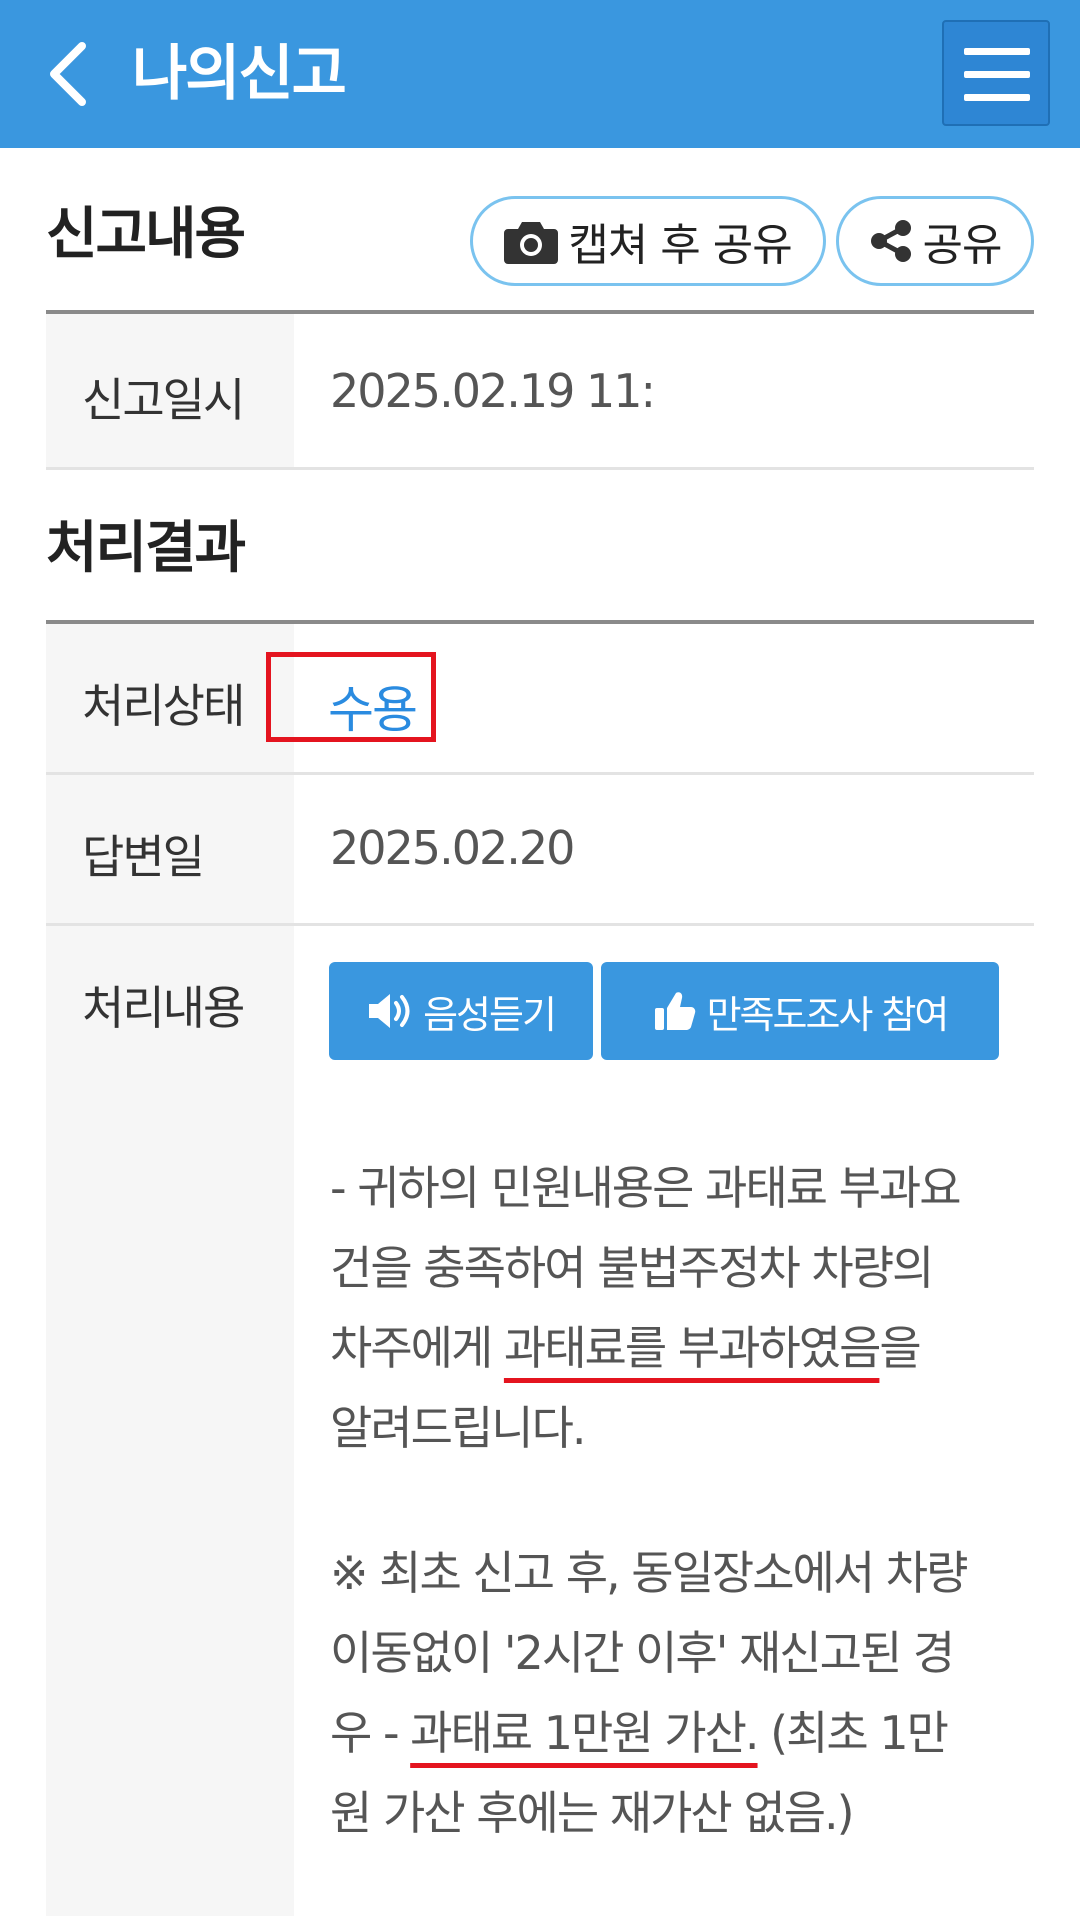  What do you see at coordinates (68, 74) in the screenshot?
I see `chevron-left-icon` at bounding box center [68, 74].